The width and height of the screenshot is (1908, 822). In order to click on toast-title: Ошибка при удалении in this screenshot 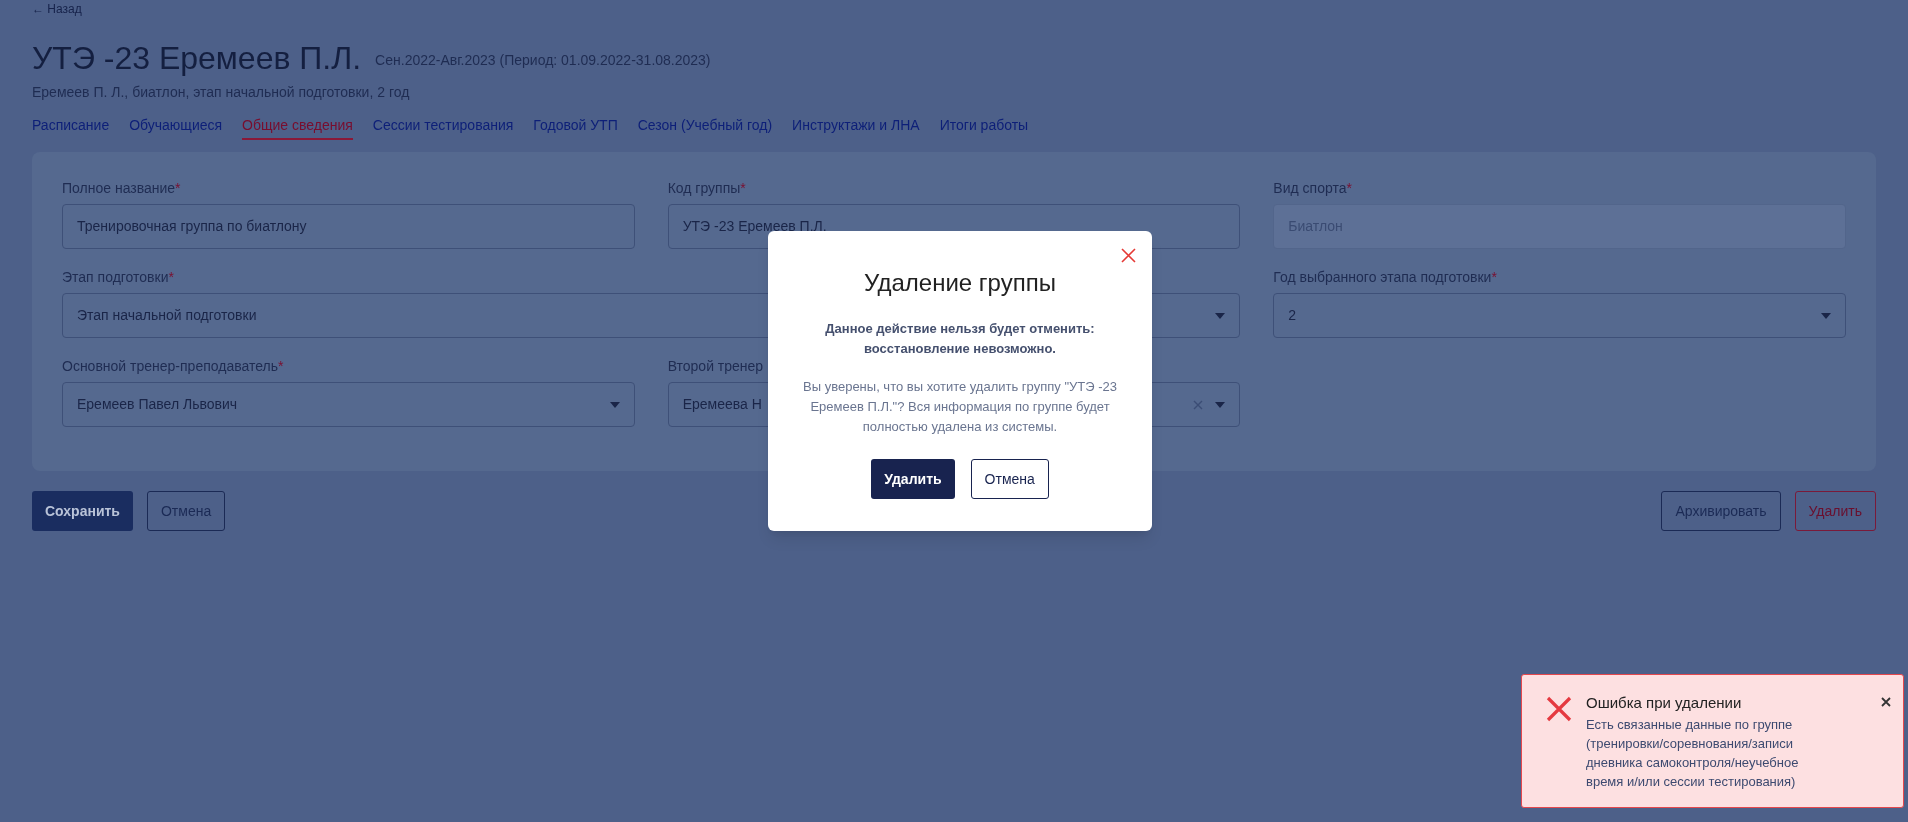, I will do `click(1664, 703)`.